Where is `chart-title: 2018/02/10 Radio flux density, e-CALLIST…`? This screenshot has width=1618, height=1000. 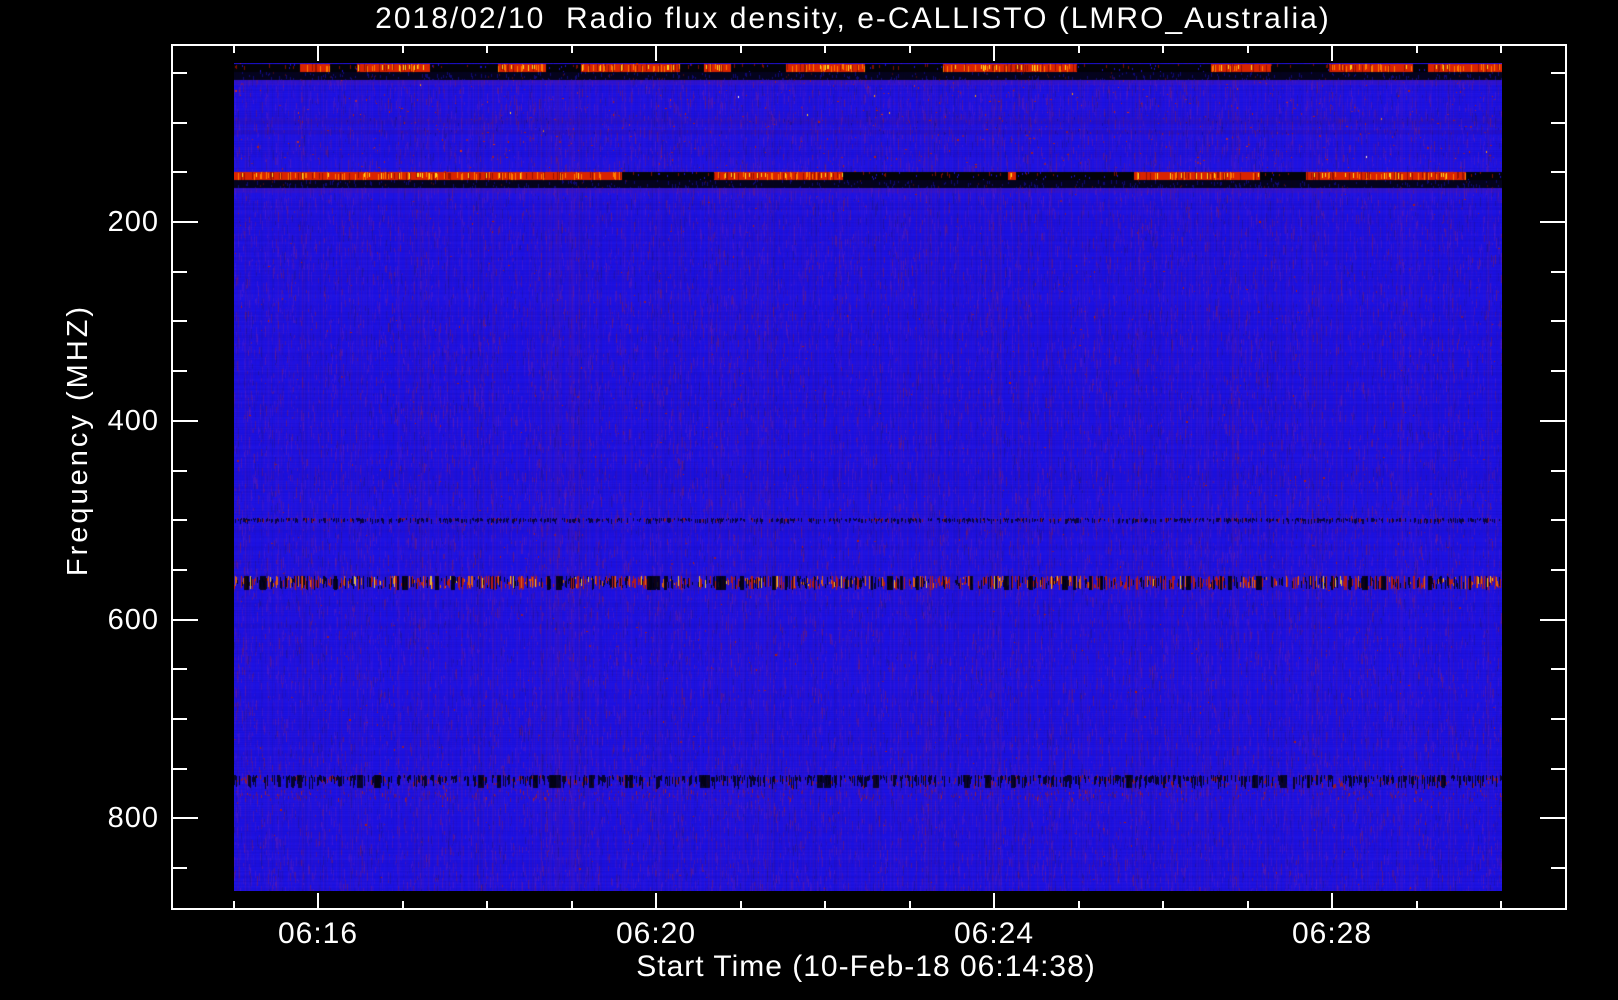
chart-title: 2018/02/10 Radio flux density, e-CALLIST… is located at coordinates (853, 18).